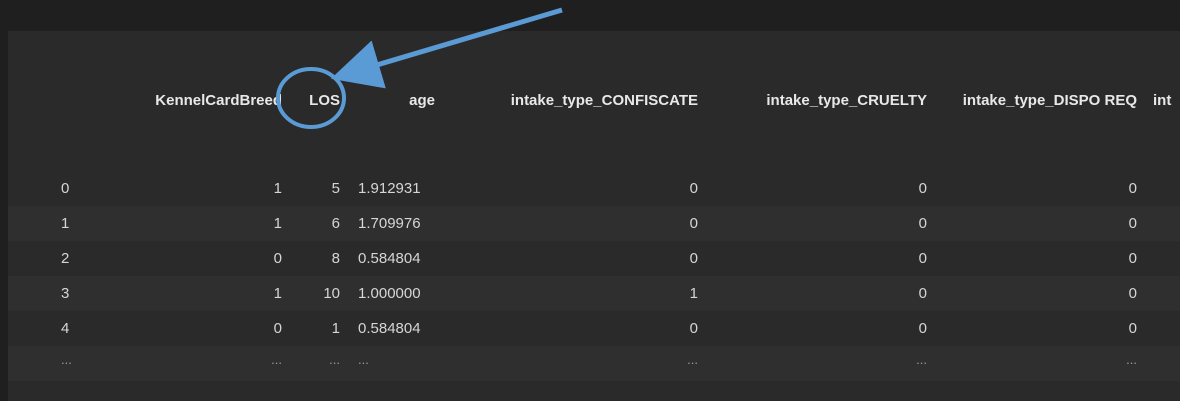 This screenshot has width=1180, height=401. I want to click on table-row: 0 1 5 1.912931 0 0 0, so click(594, 188).